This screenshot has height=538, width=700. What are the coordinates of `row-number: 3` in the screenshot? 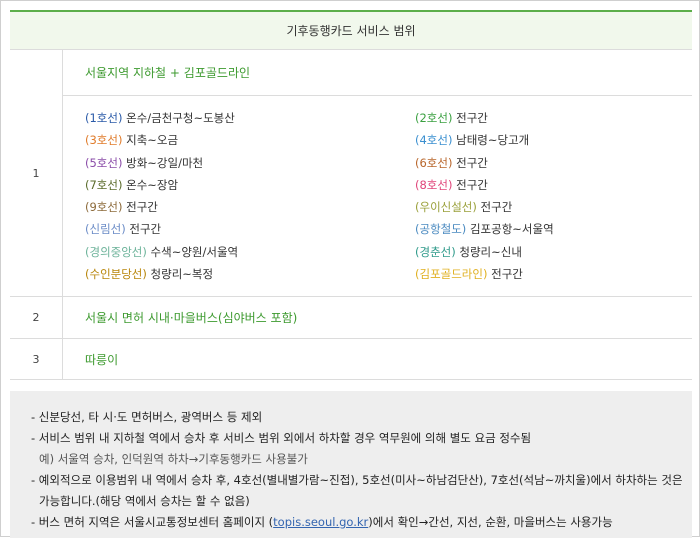 It's located at (36, 359).